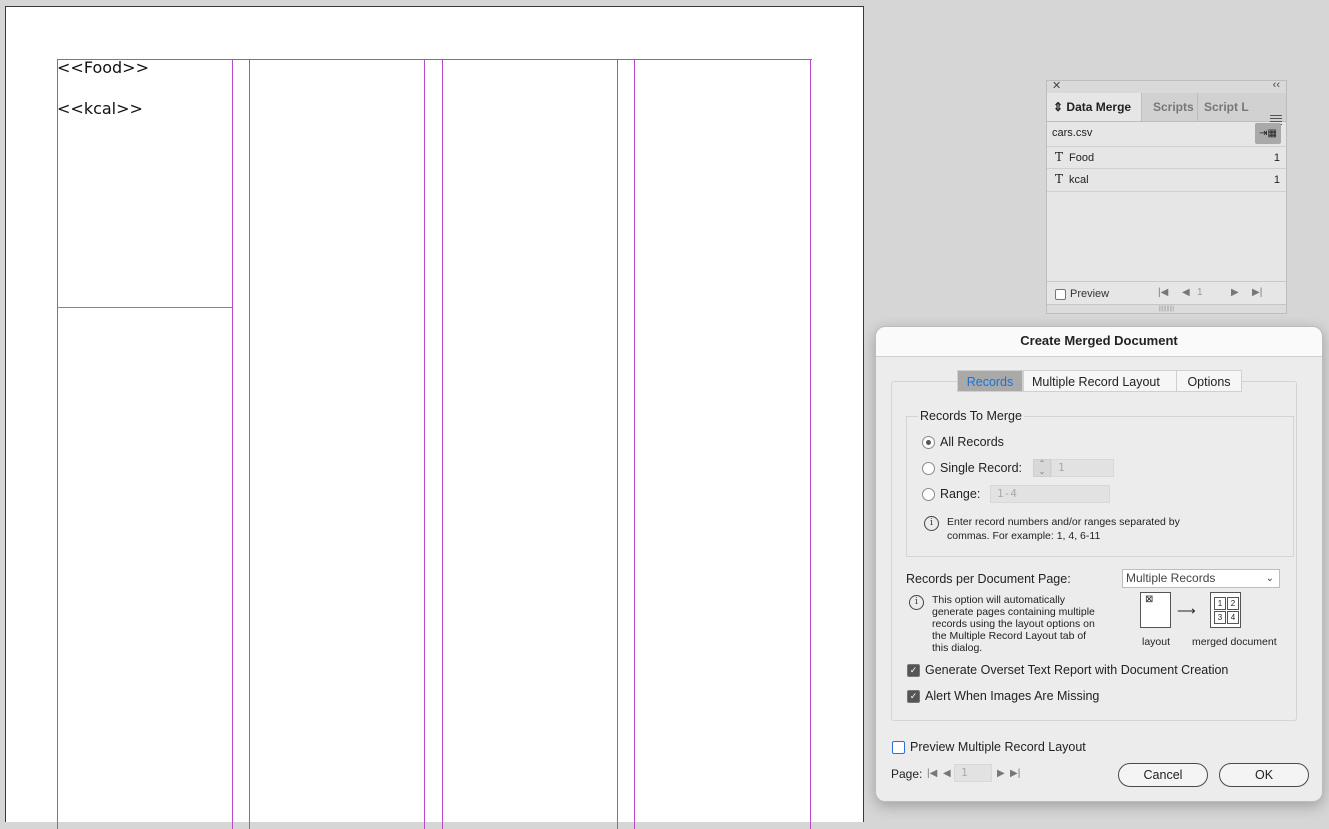 The height and width of the screenshot is (829, 1329). I want to click on preview-label: Preview, so click(1090, 294).